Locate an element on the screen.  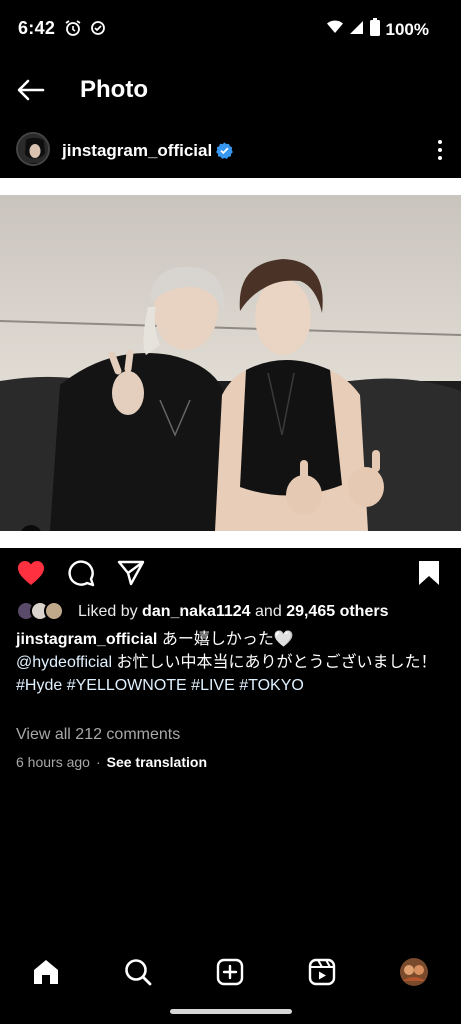
liker-avatar is located at coordinates (54, 611).